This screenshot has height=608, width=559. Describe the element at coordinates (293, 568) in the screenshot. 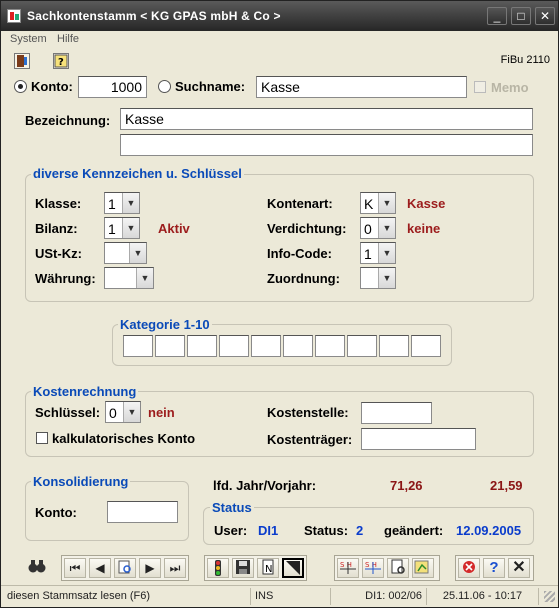

I see `layout-toggle-icon` at that location.